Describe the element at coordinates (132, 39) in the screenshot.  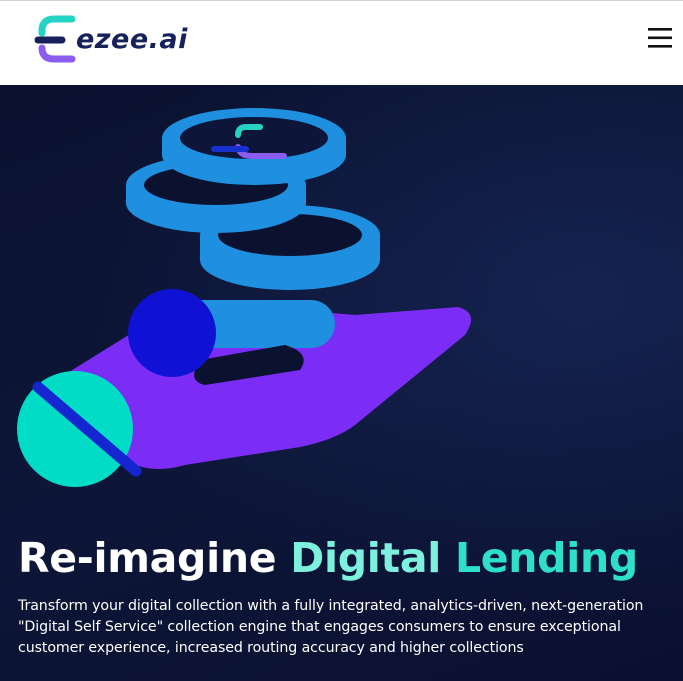
I see `brand-logo-text: ezee.ai` at that location.